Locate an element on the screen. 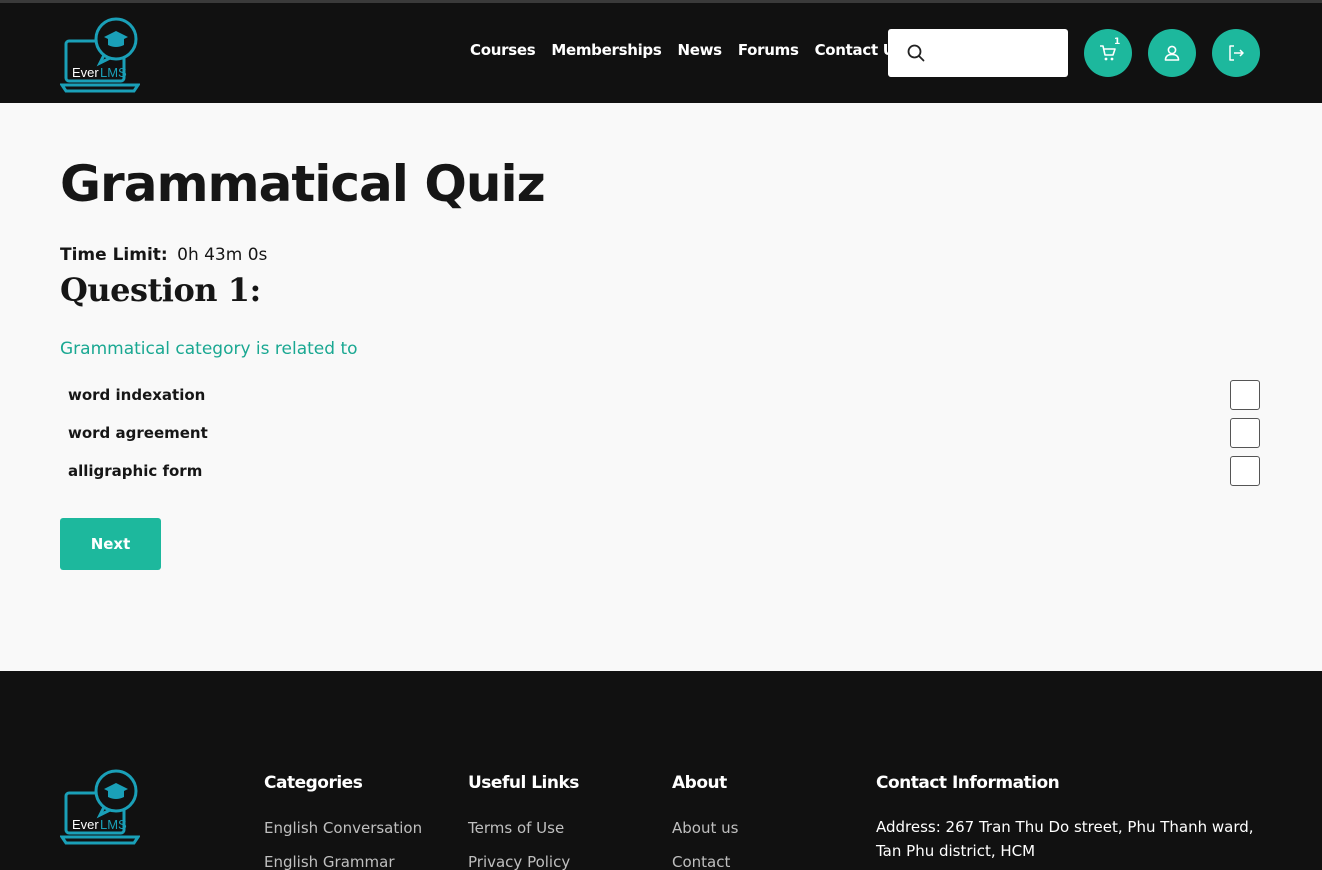 This screenshot has height=870, width=1322. answer-option: word agreement is located at coordinates (660, 433).